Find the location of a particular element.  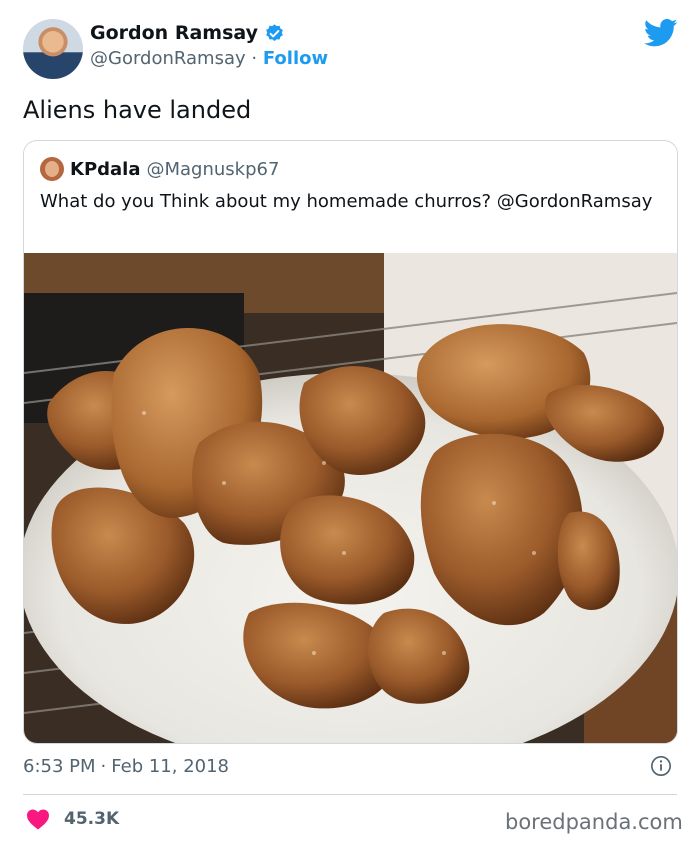

quoted-author-name: KPdala is located at coordinates (105, 169).